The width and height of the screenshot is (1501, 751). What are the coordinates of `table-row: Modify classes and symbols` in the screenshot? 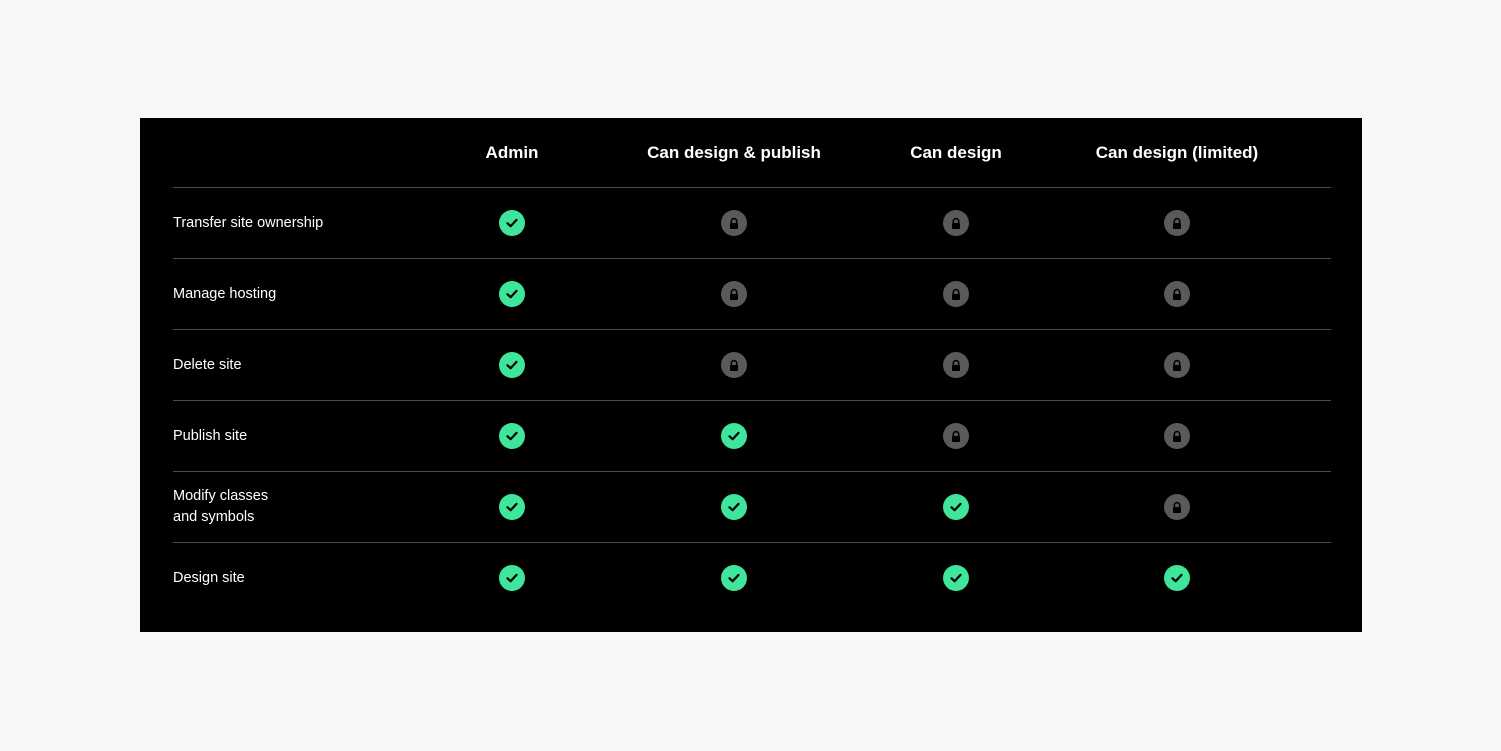 It's located at (752, 507).